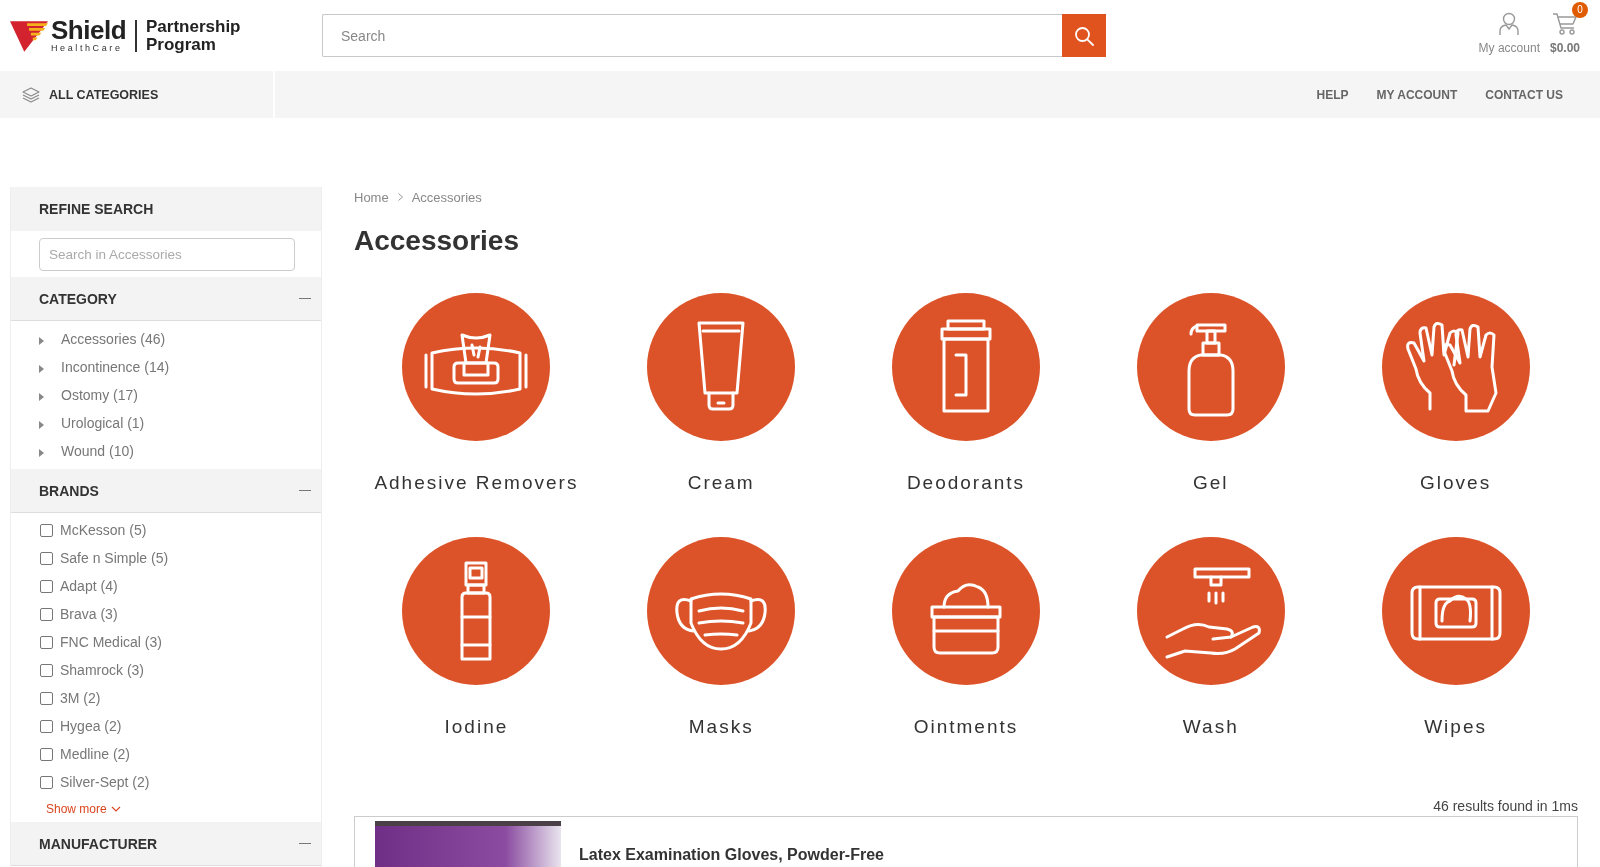 The width and height of the screenshot is (1600, 867). Describe the element at coordinates (1211, 483) in the screenshot. I see `category-link: Gel` at that location.